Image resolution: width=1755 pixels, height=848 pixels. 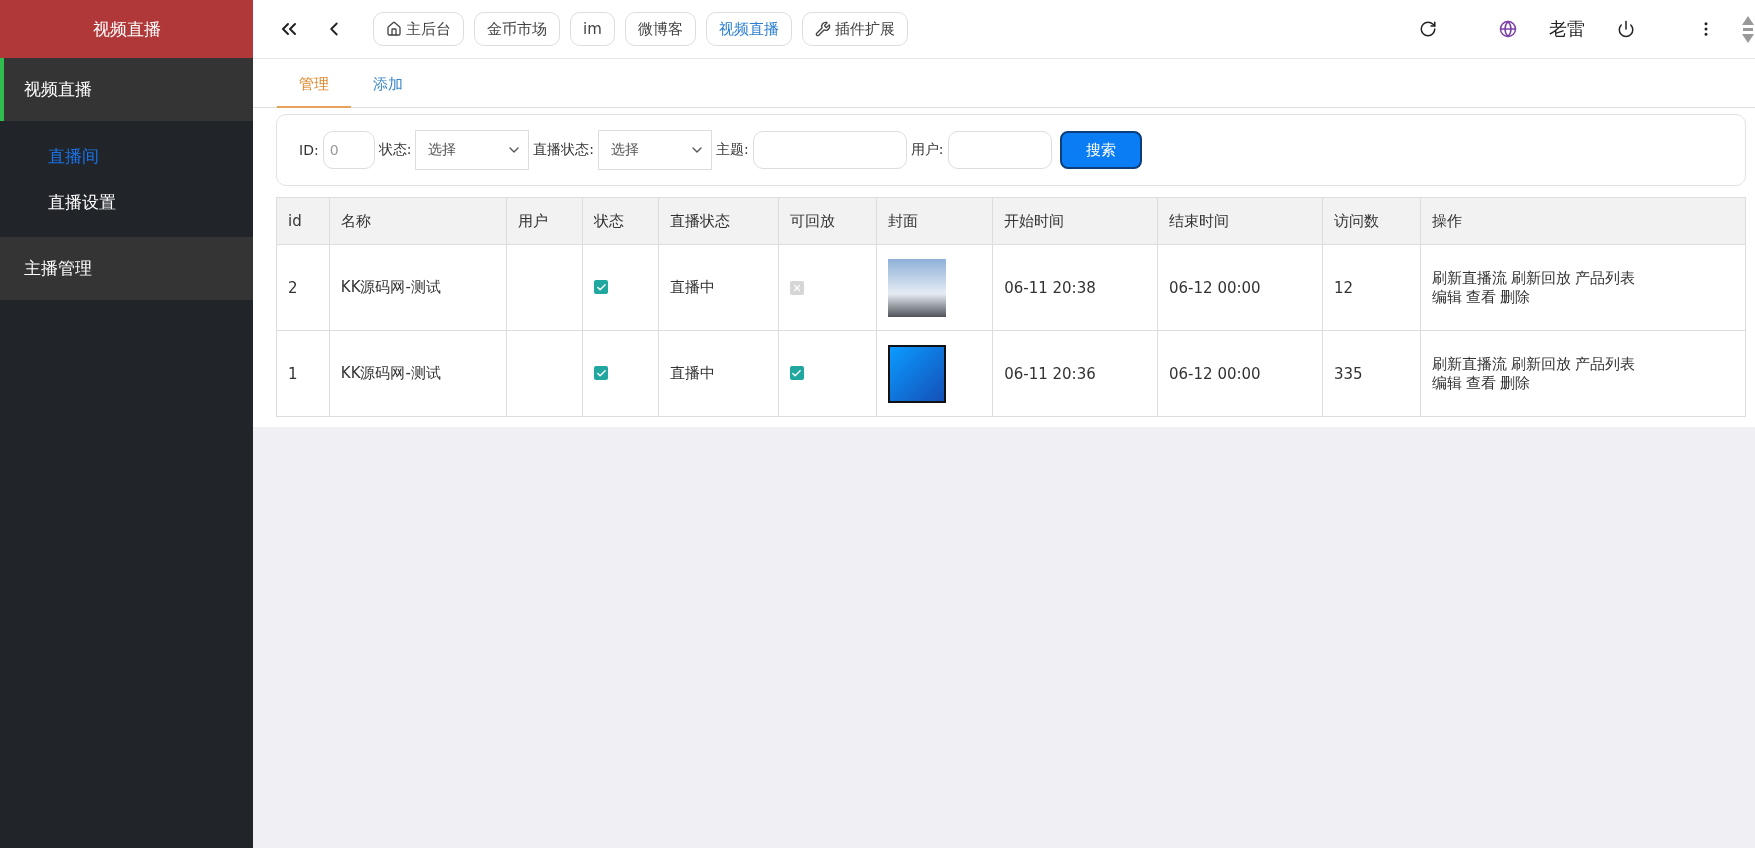 What do you see at coordinates (822, 29) in the screenshot?
I see `wrench-icon` at bounding box center [822, 29].